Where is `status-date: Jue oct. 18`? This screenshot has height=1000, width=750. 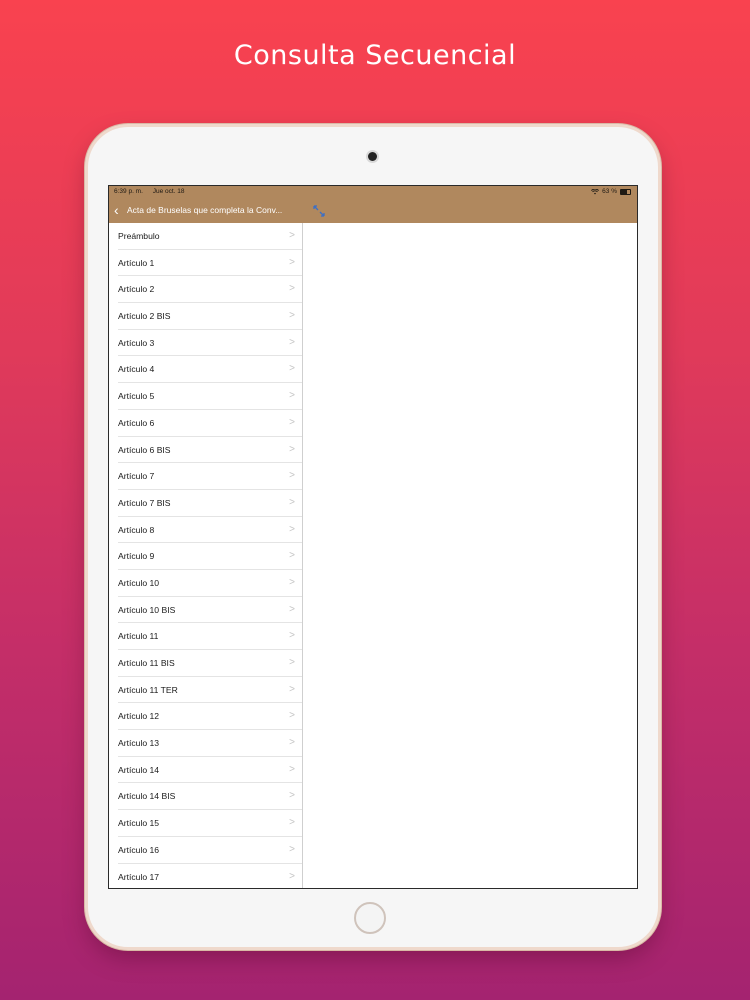 status-date: Jue oct. 18 is located at coordinates (168, 191).